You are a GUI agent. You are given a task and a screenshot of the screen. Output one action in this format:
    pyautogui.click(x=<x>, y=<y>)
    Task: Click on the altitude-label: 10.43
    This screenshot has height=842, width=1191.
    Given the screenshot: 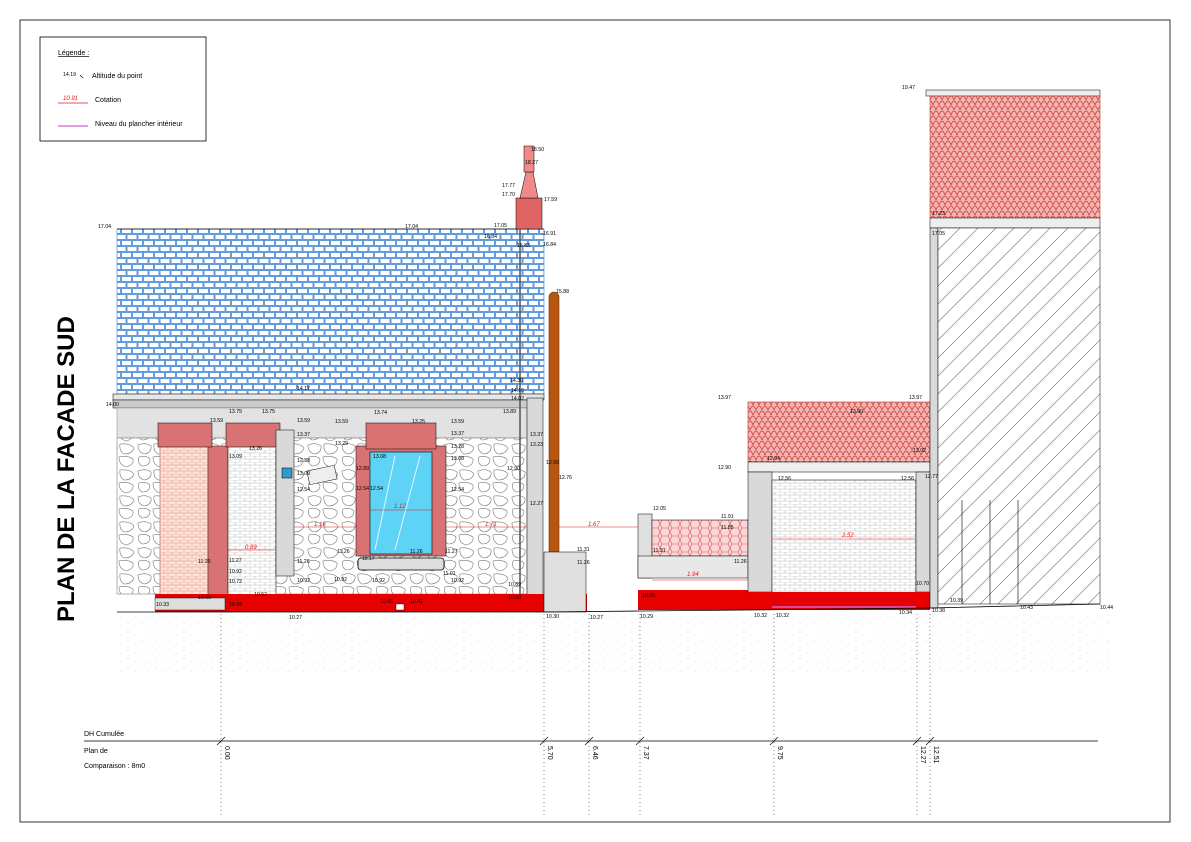 What is the action you would take?
    pyautogui.click(x=1026, y=608)
    